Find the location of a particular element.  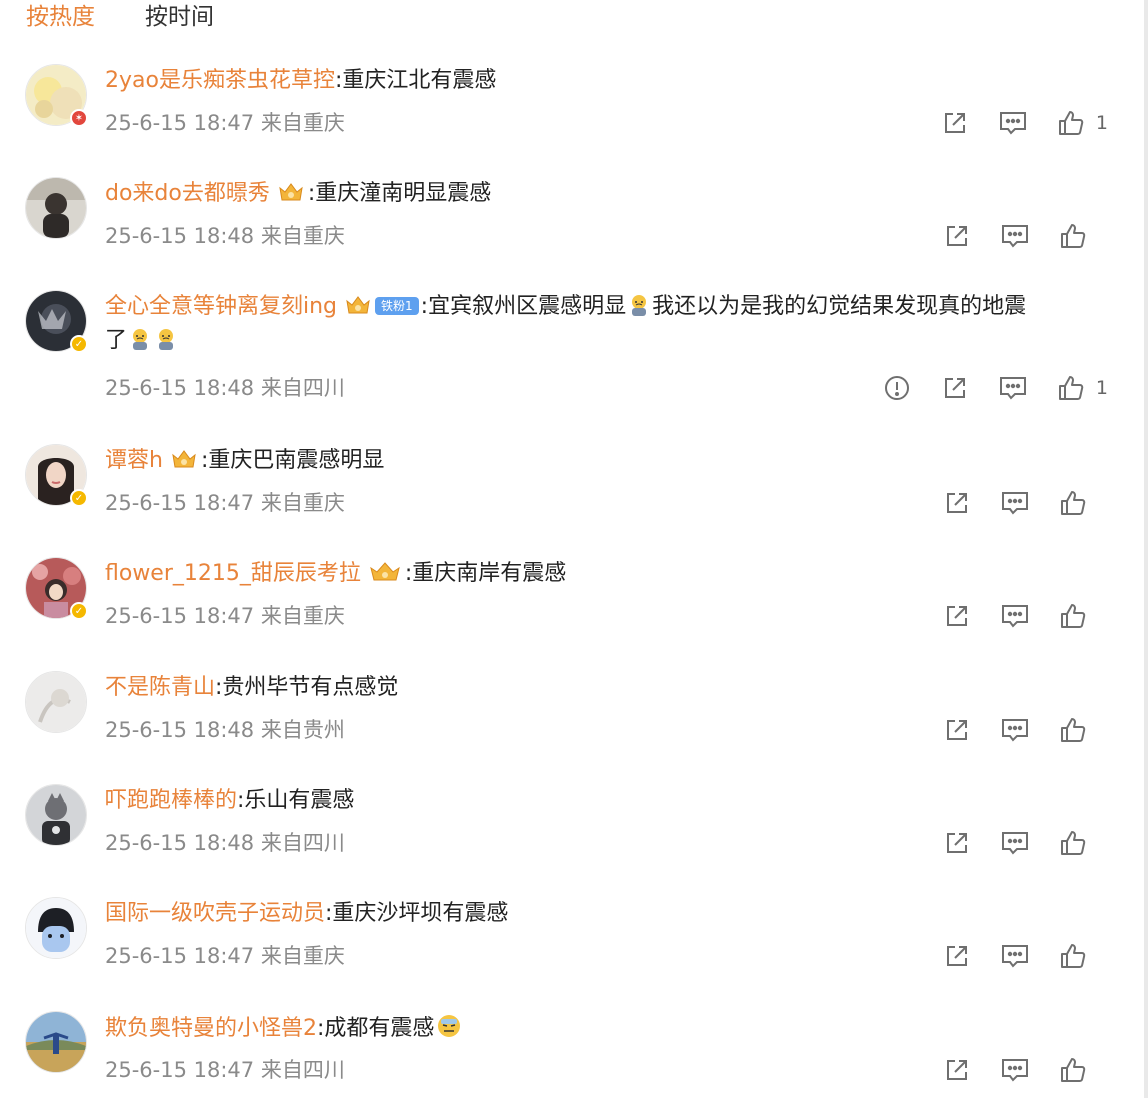

username: flower_1215_甜辰辰考拉 is located at coordinates (233, 573).